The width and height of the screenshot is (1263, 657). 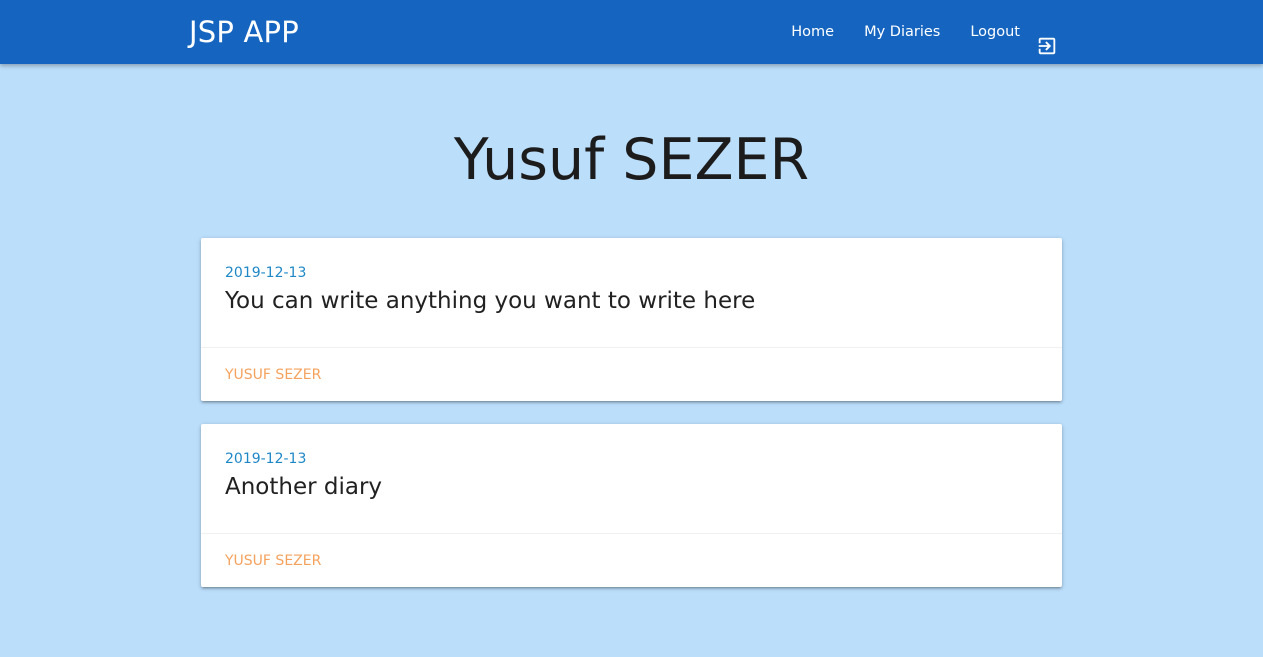 What do you see at coordinates (631, 479) in the screenshot?
I see `diary-card-content: 2019-12-13 Another diary` at bounding box center [631, 479].